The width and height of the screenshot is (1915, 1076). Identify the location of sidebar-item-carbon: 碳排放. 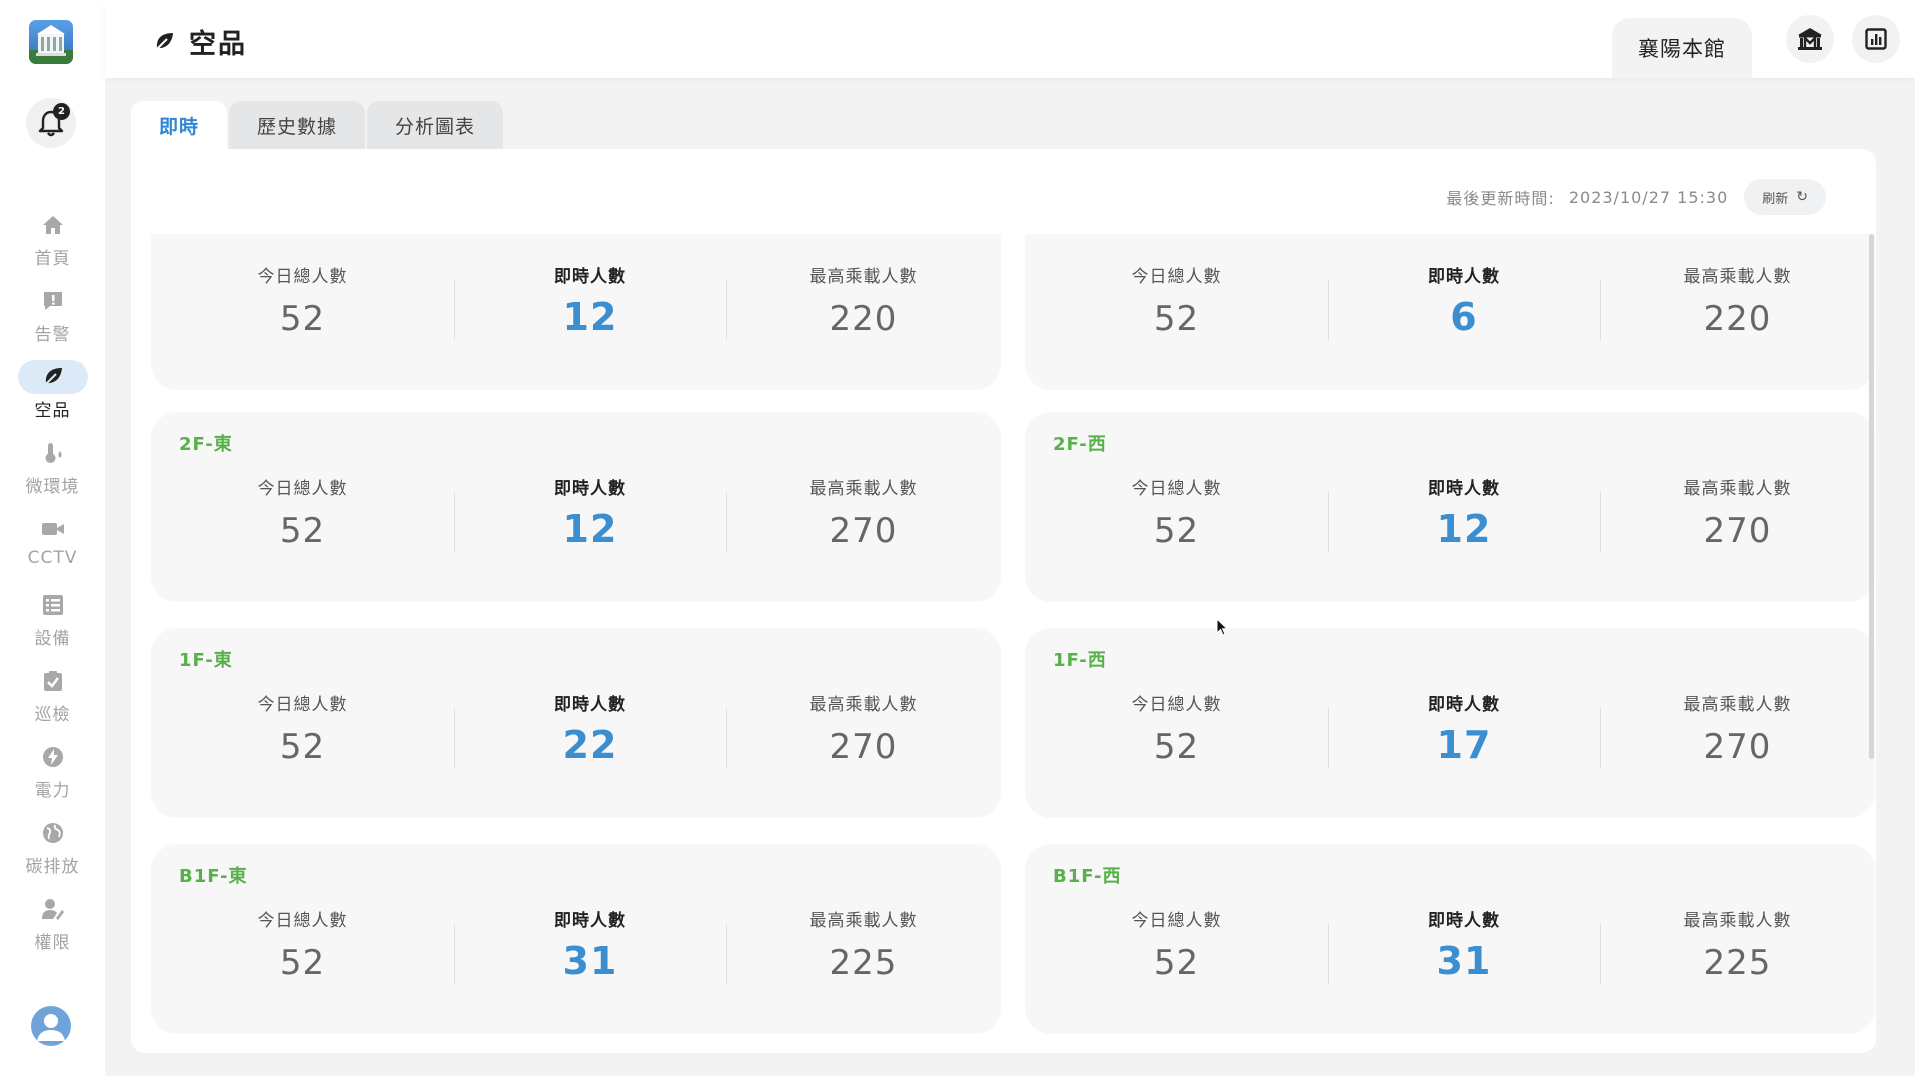
(52, 846).